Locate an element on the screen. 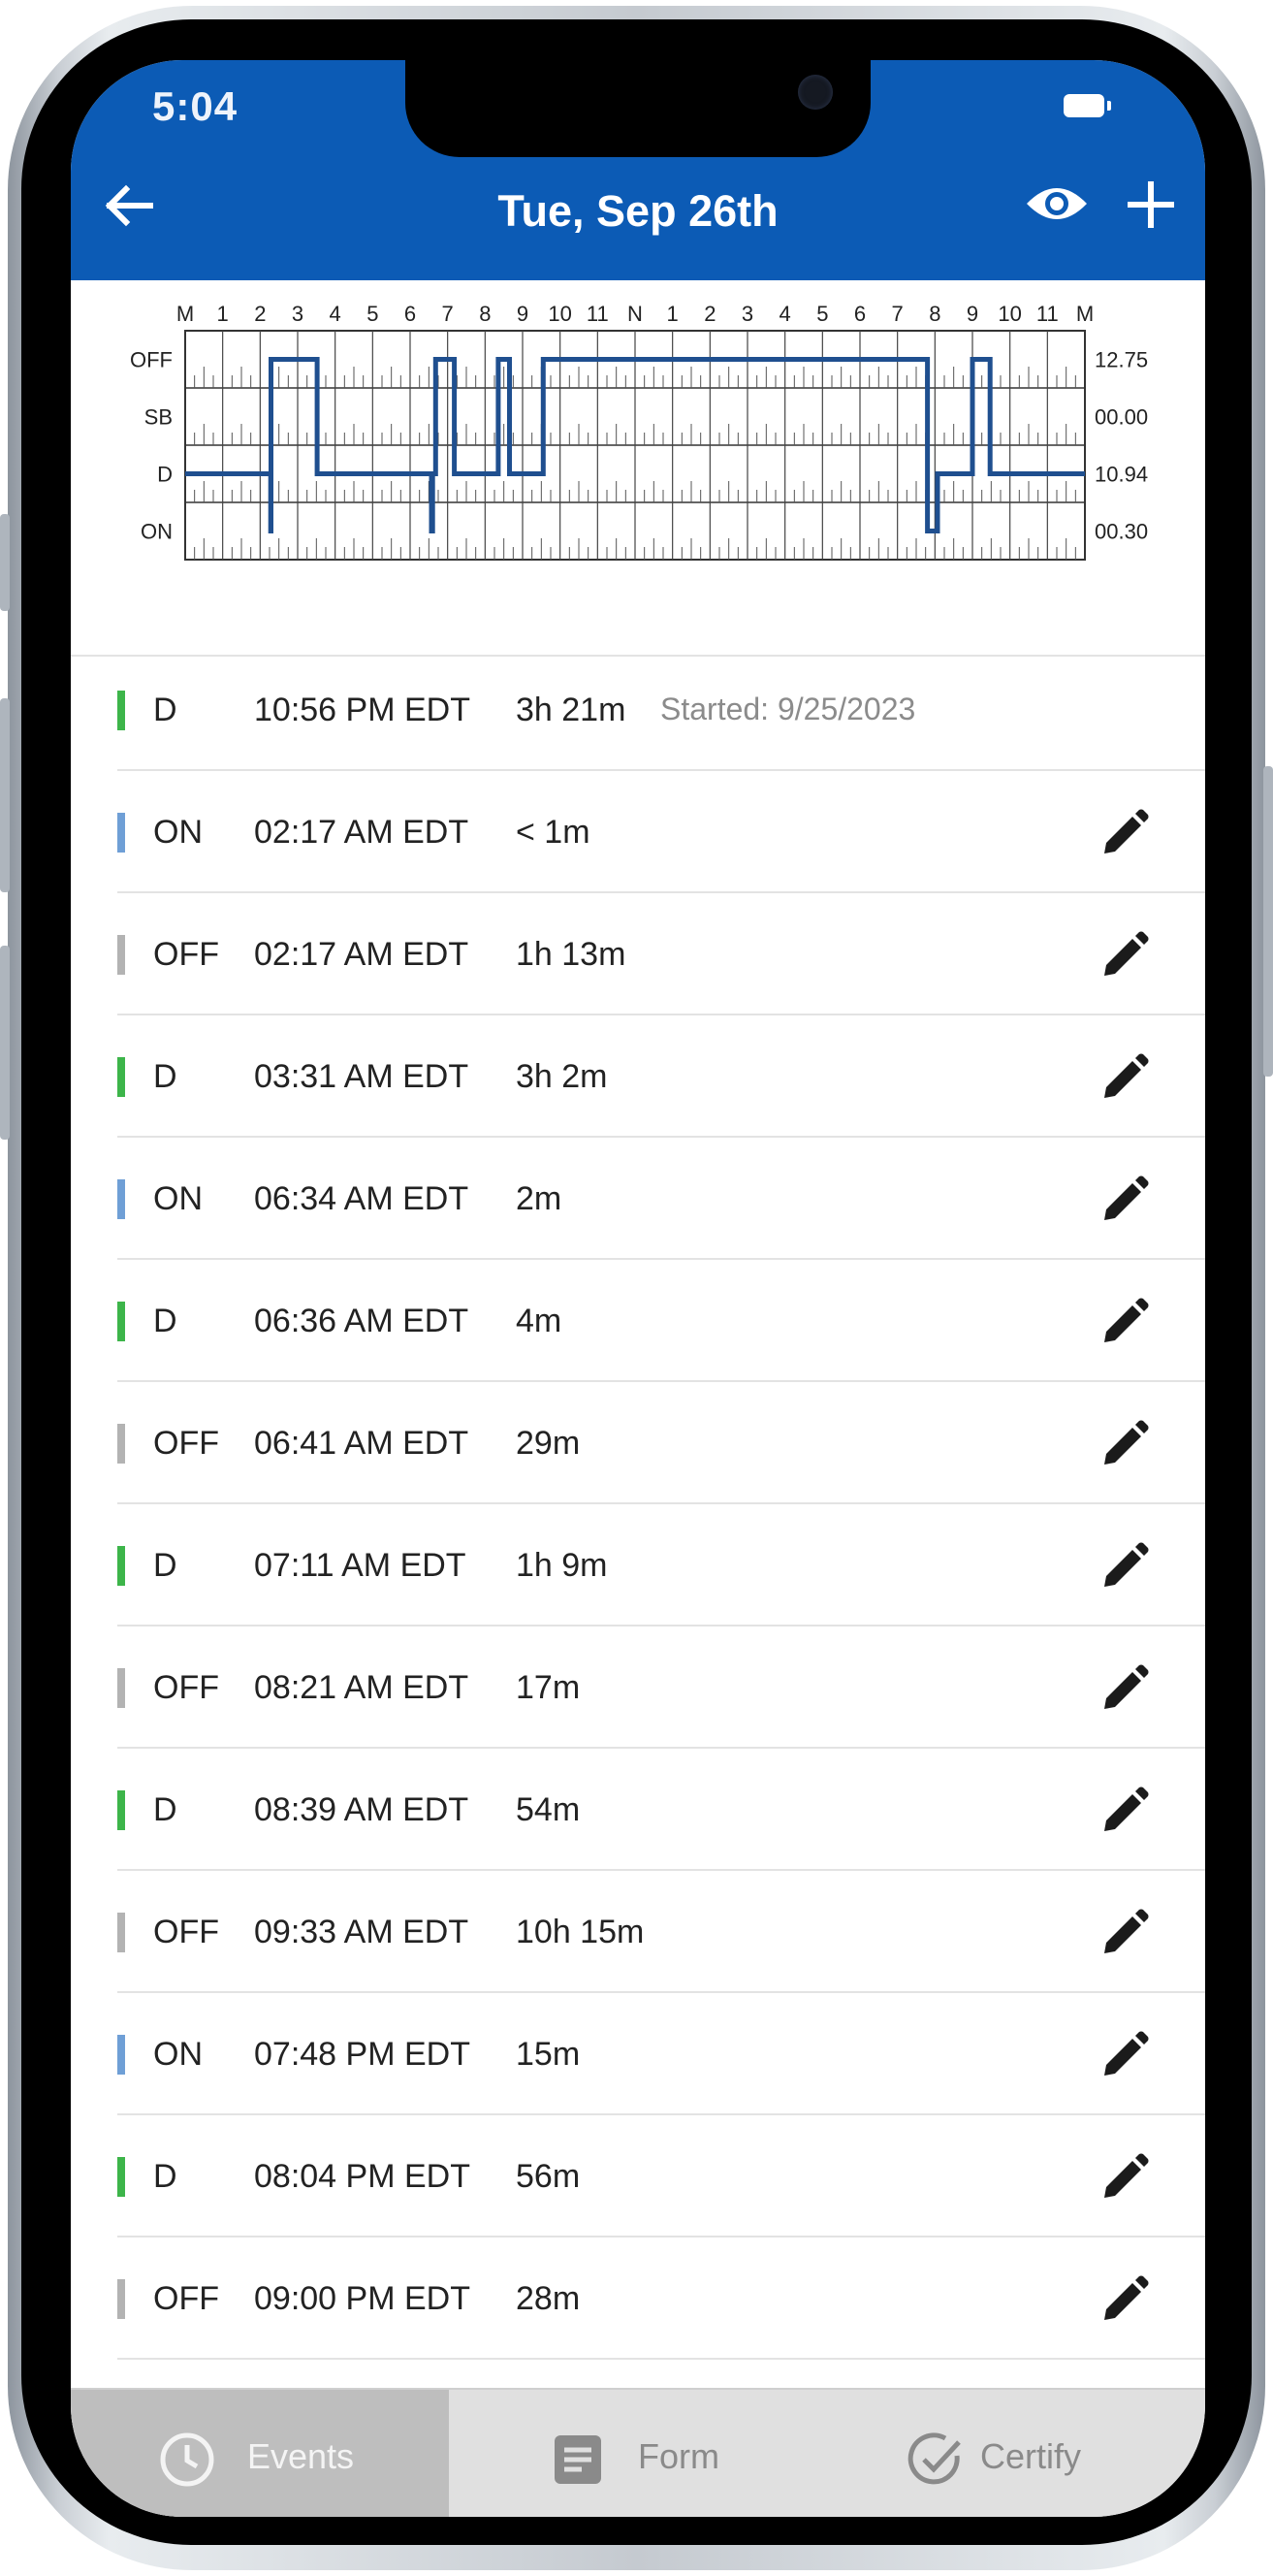  clock-icon is located at coordinates (187, 2459).